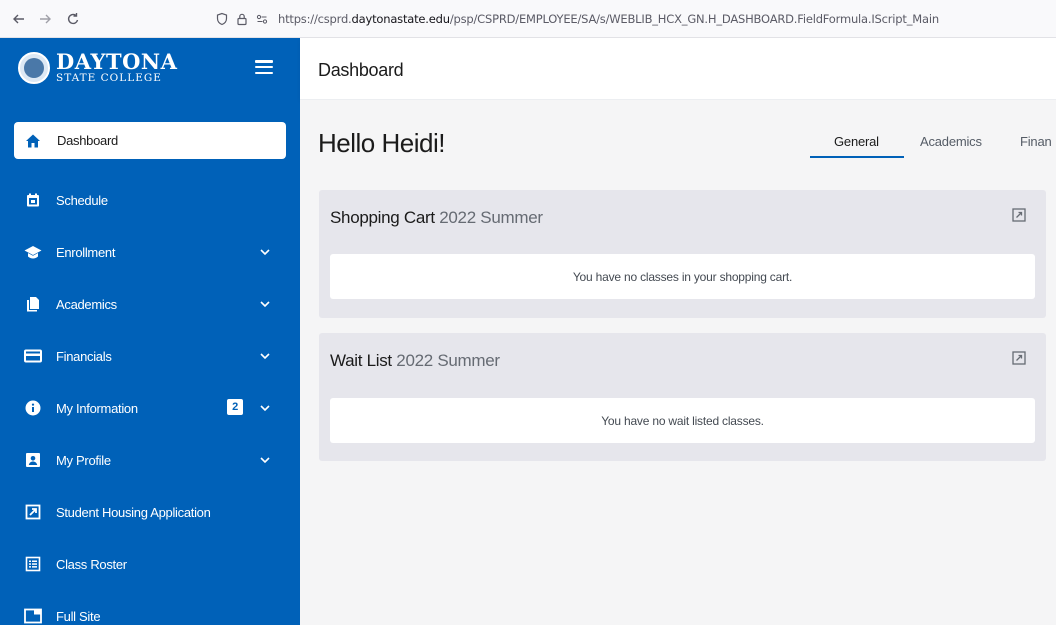 The height and width of the screenshot is (642, 1056). Describe the element at coordinates (78, 616) in the screenshot. I see `sidebar-item-label: Full Site` at that location.